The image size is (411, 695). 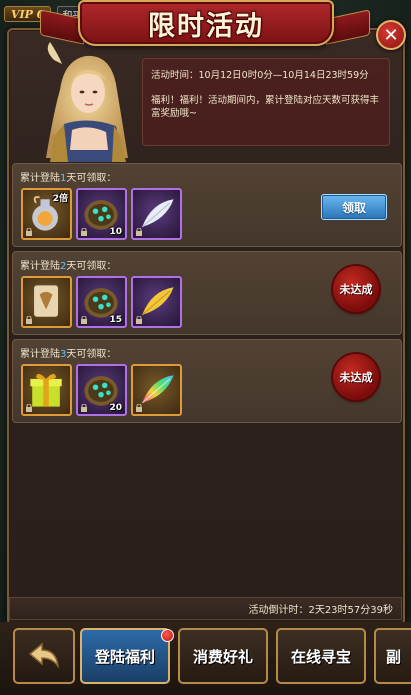 I want to click on countdown-text: 活动倒计时：2天23时57分39秒, so click(x=320, y=610).